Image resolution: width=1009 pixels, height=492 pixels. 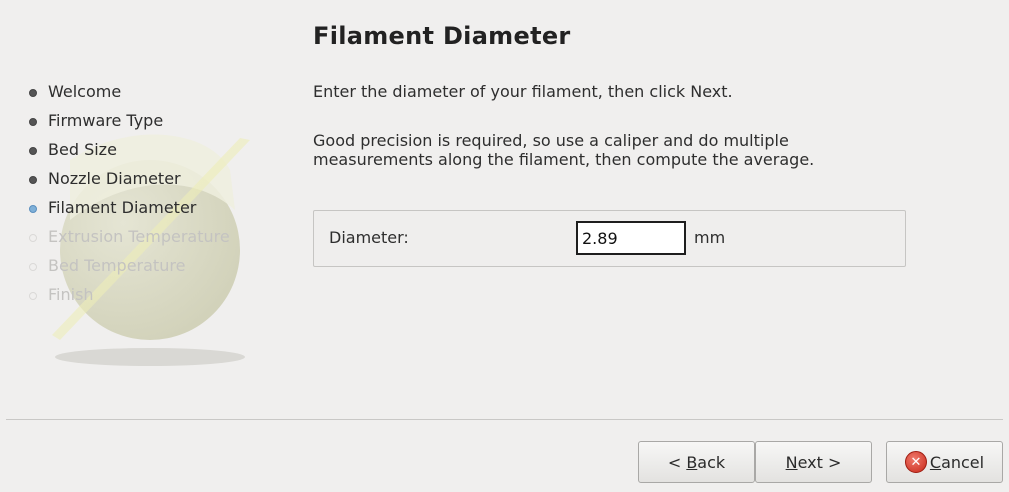 What do you see at coordinates (82, 149) in the screenshot?
I see `step-label: Bed Size` at bounding box center [82, 149].